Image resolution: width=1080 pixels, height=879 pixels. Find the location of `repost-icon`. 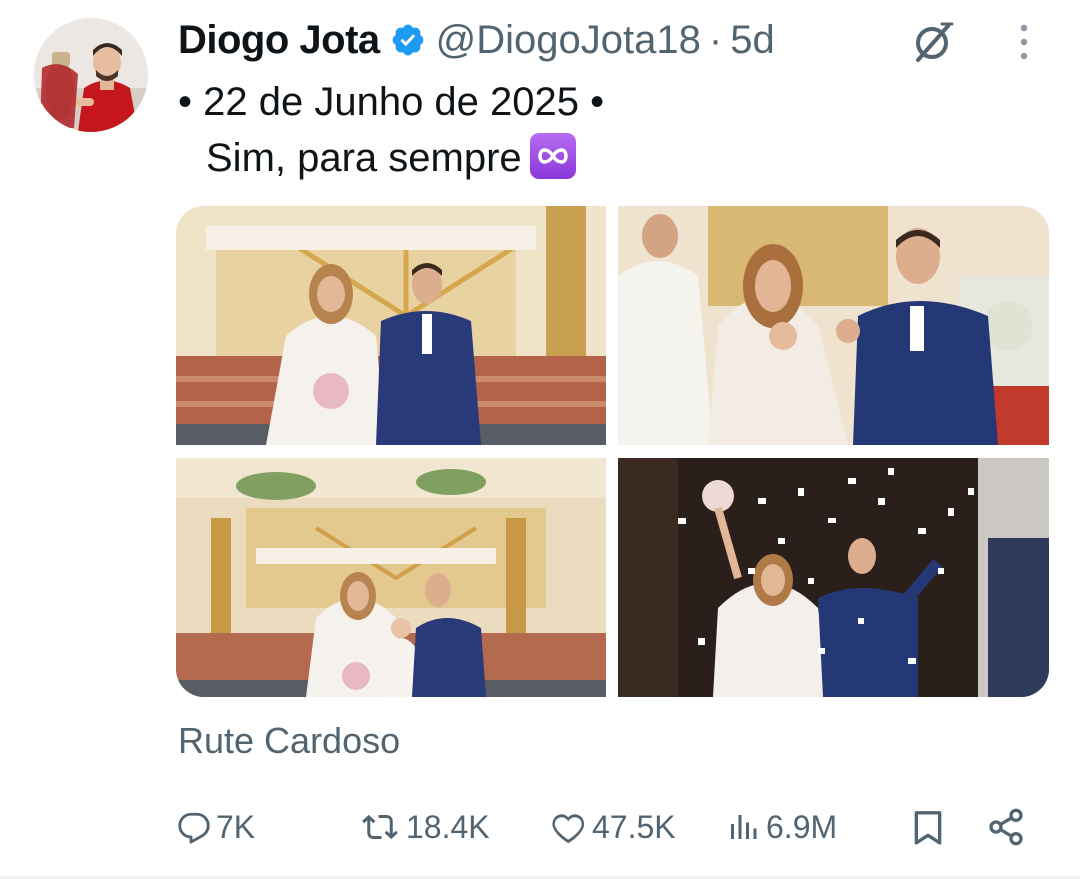

repost-icon is located at coordinates (380, 827).